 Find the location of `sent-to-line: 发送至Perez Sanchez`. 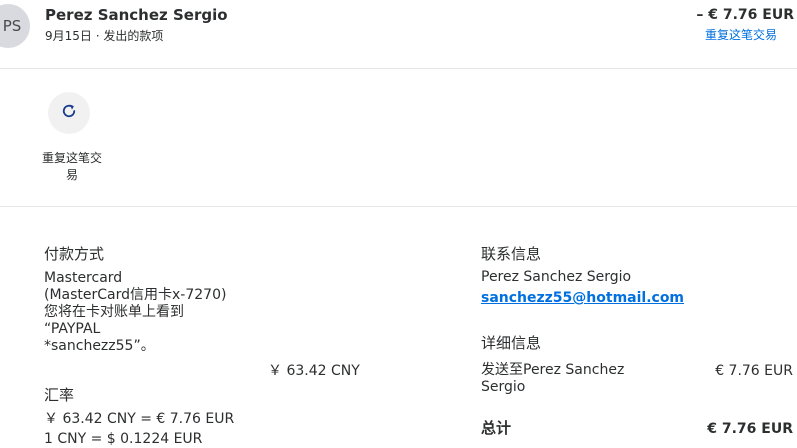

sent-to-line: 发送至Perez Sanchez is located at coordinates (553, 370).